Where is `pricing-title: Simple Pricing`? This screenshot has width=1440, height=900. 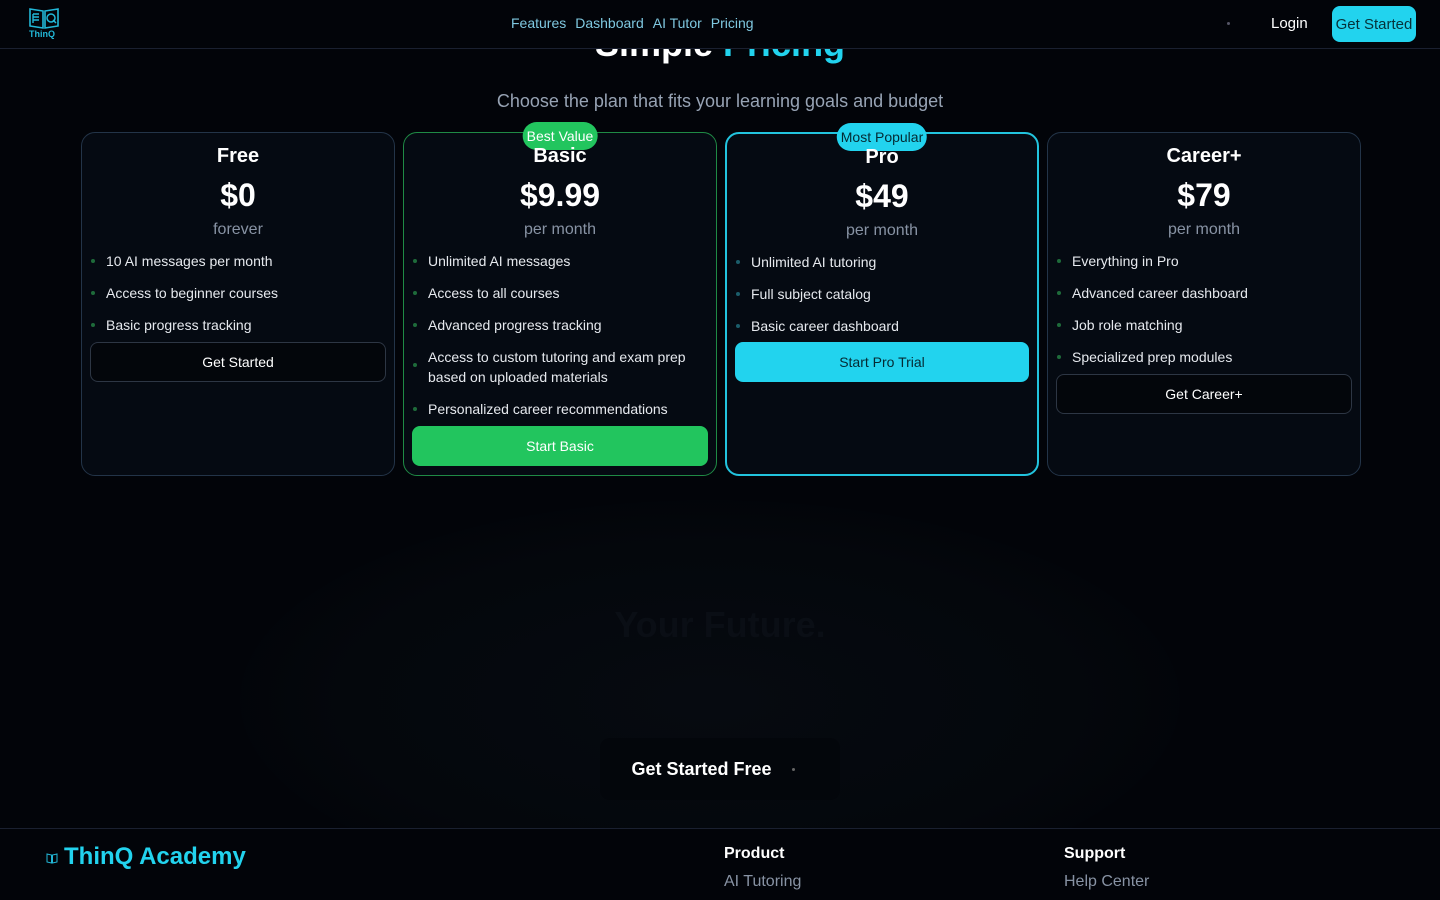
pricing-title: Simple Pricing is located at coordinates (720, 57).